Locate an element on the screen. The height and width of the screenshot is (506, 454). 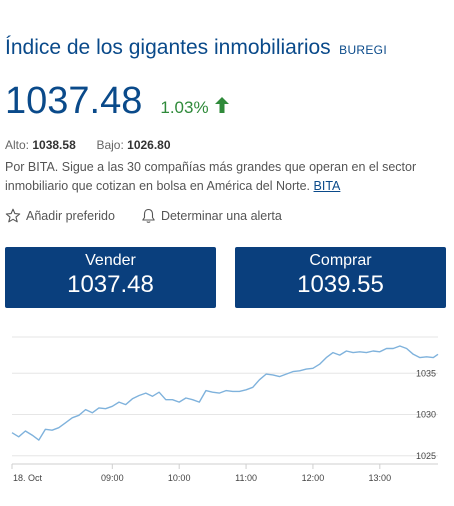
price-row: 1037.48 1.03% is located at coordinates (117, 101).